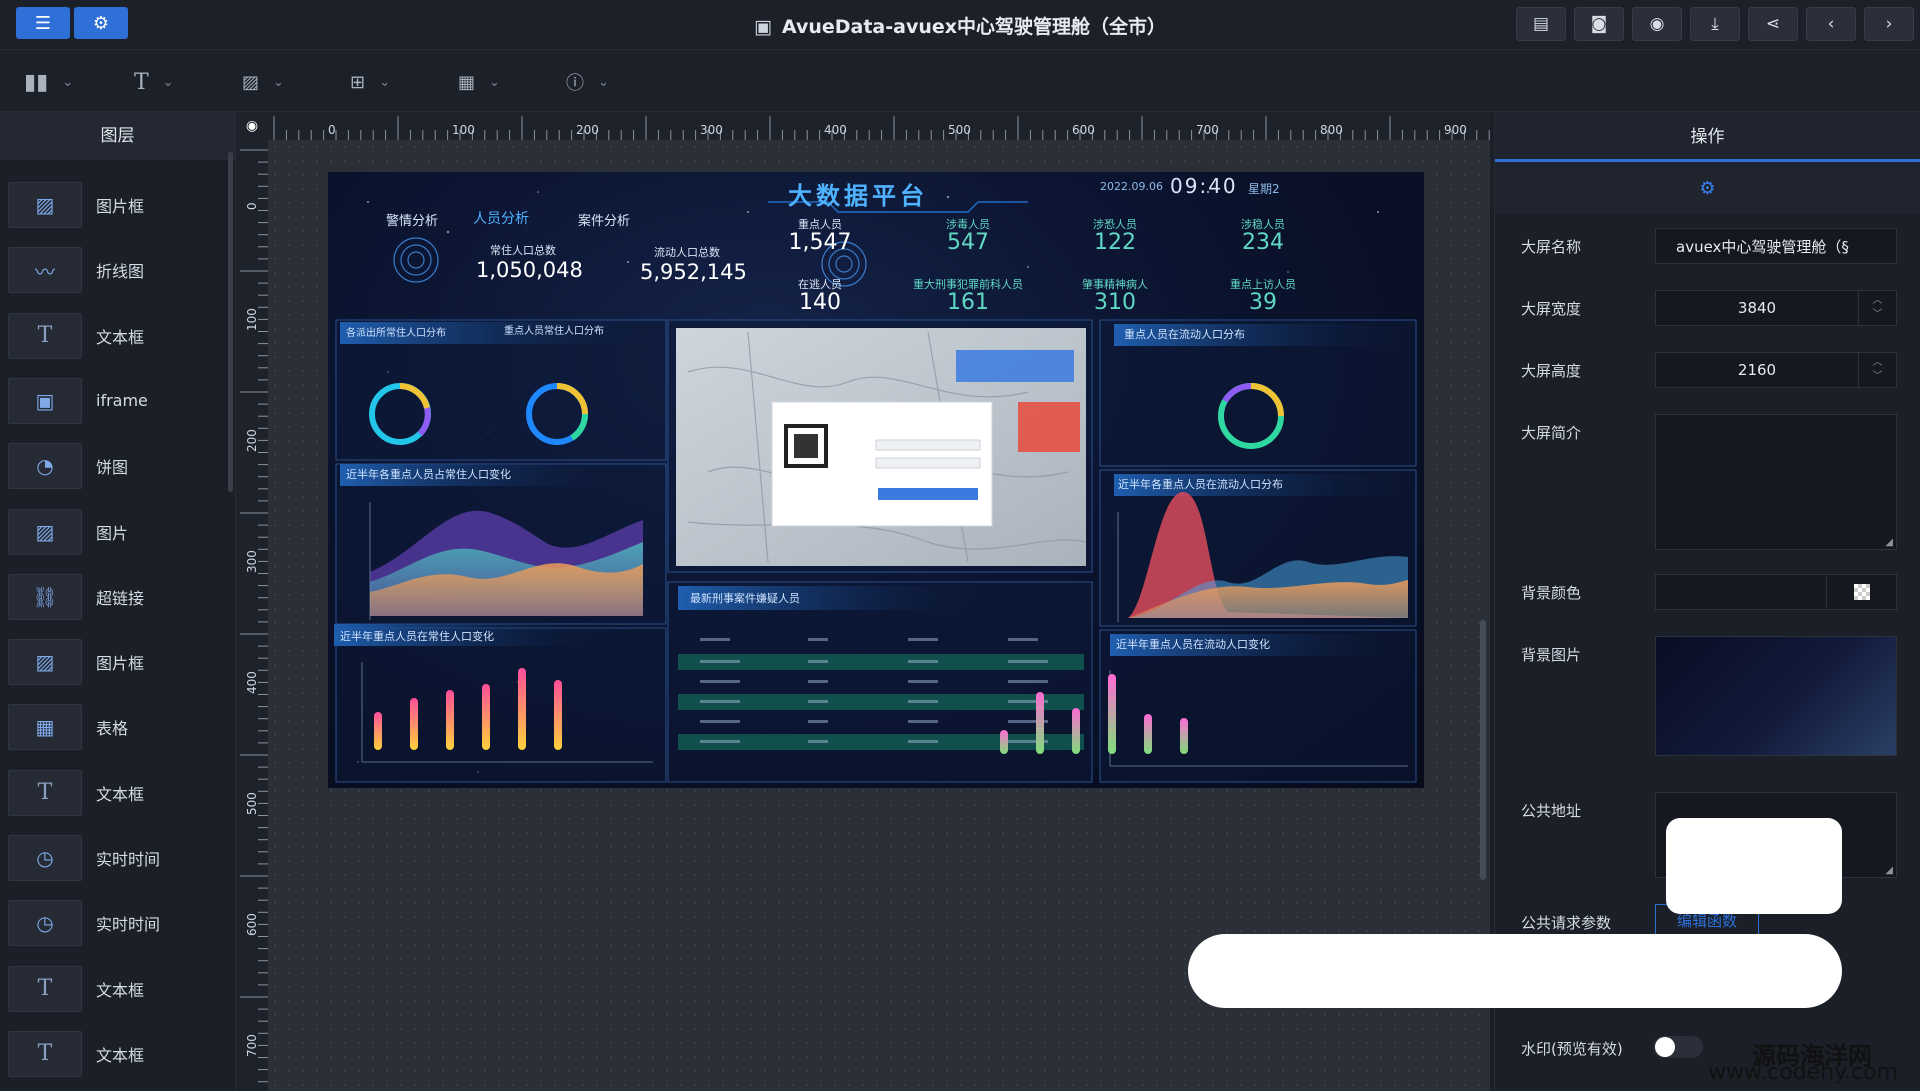 The height and width of the screenshot is (1091, 1920). I want to click on panel-title-resident-bar: 近半年重点人员在常住人口变化, so click(417, 636).